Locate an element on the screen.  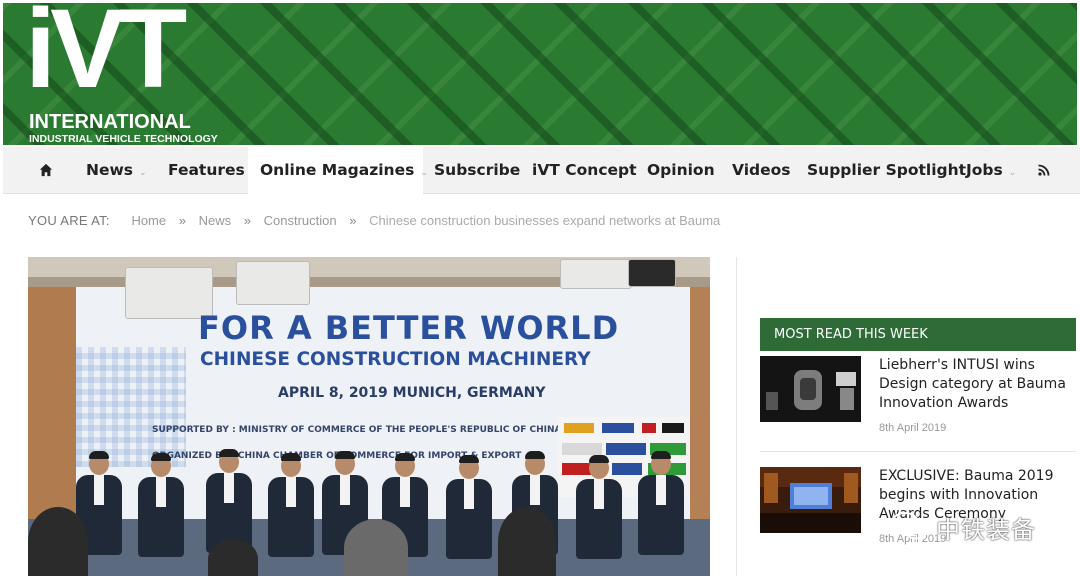
divider is located at coordinates (918, 451).